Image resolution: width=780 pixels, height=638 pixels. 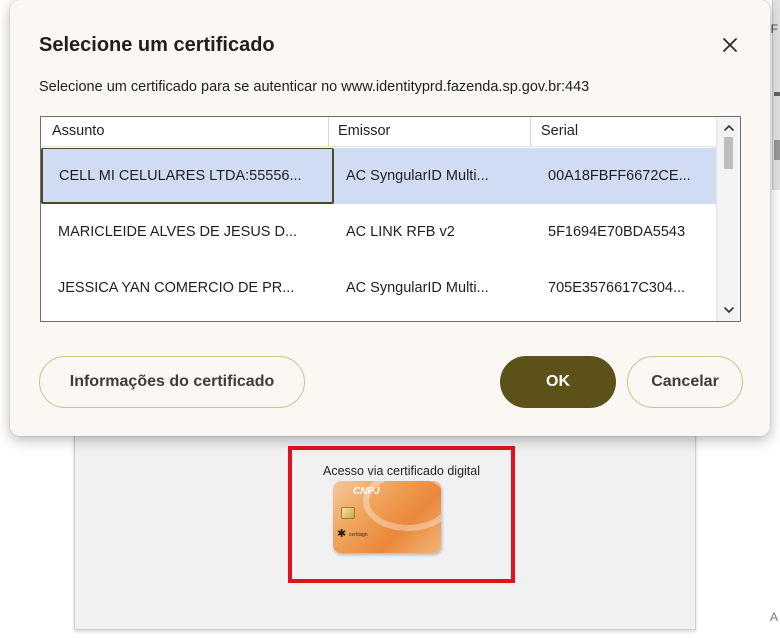 What do you see at coordinates (185, 132) in the screenshot?
I see `column-header-subject: Assunto` at bounding box center [185, 132].